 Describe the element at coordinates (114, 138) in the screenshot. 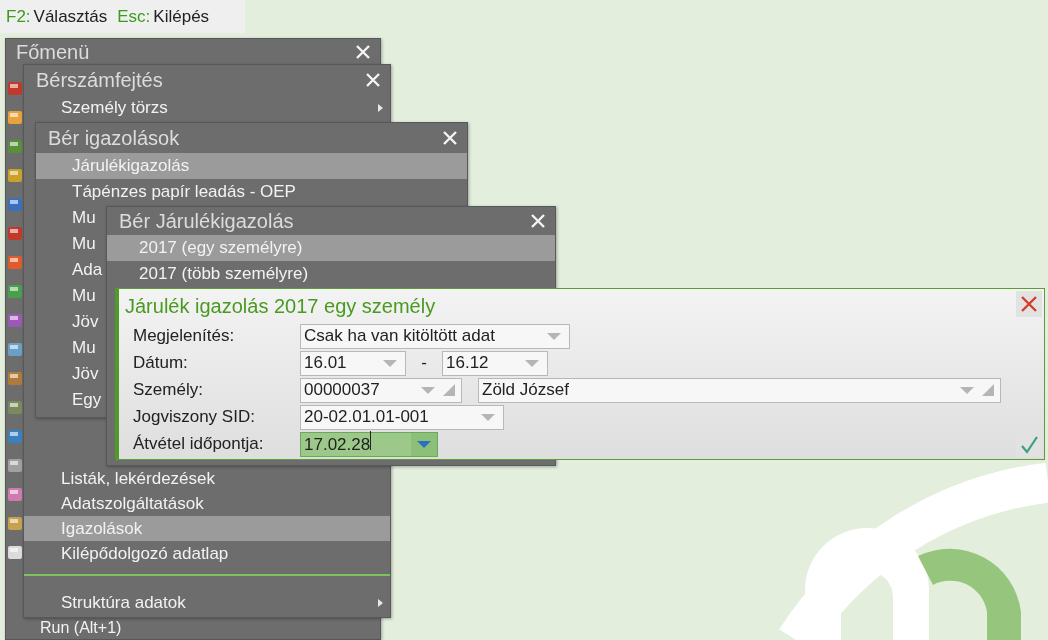

I see `window-title: Bér igazolások` at that location.